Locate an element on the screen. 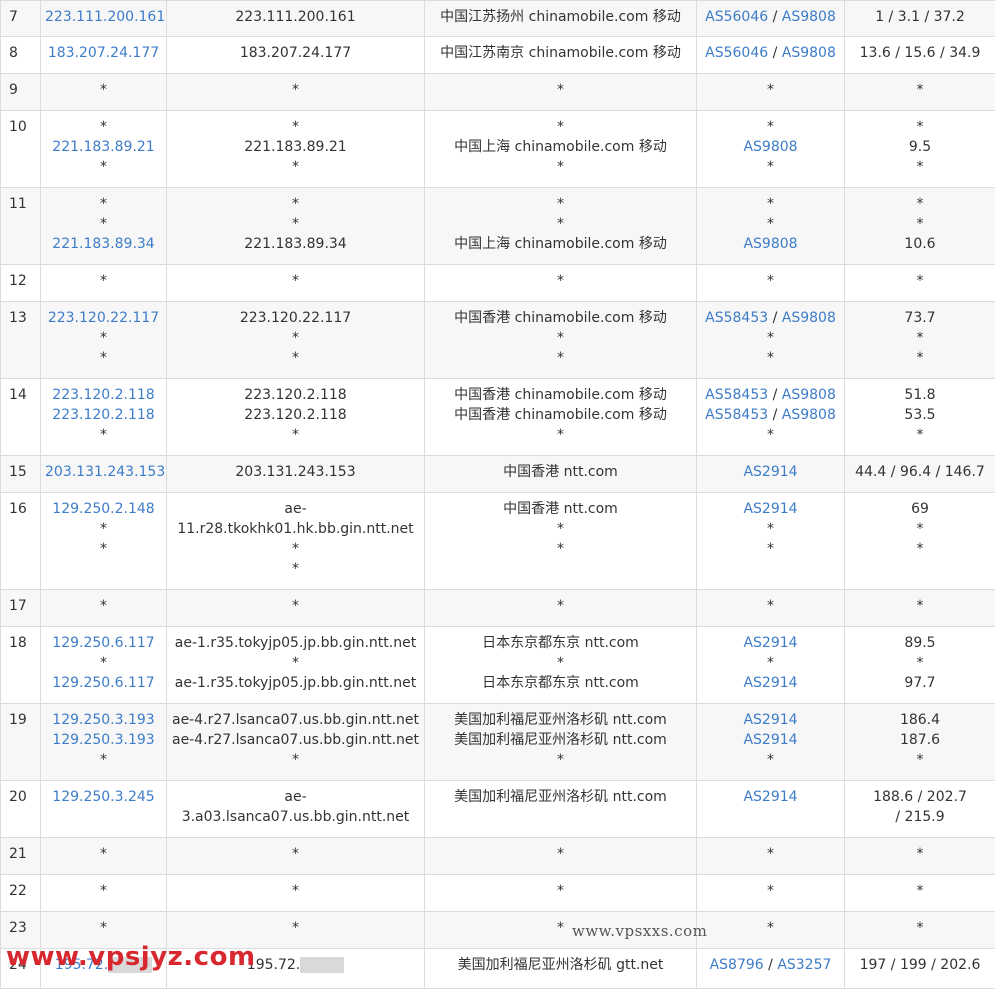 This screenshot has height=989, width=995. ip-link: 203.131.243.153 is located at coordinates (103, 472).